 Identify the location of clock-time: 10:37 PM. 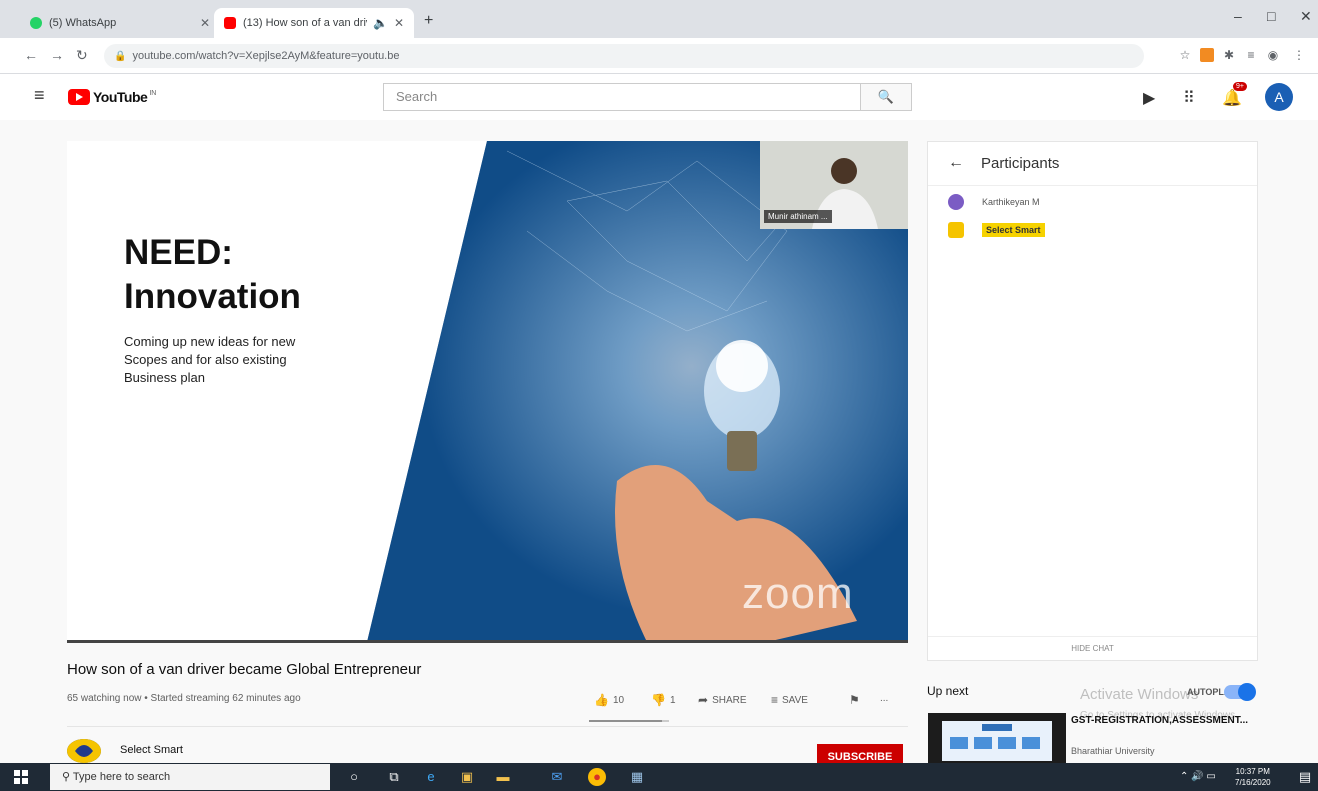
(1252, 771).